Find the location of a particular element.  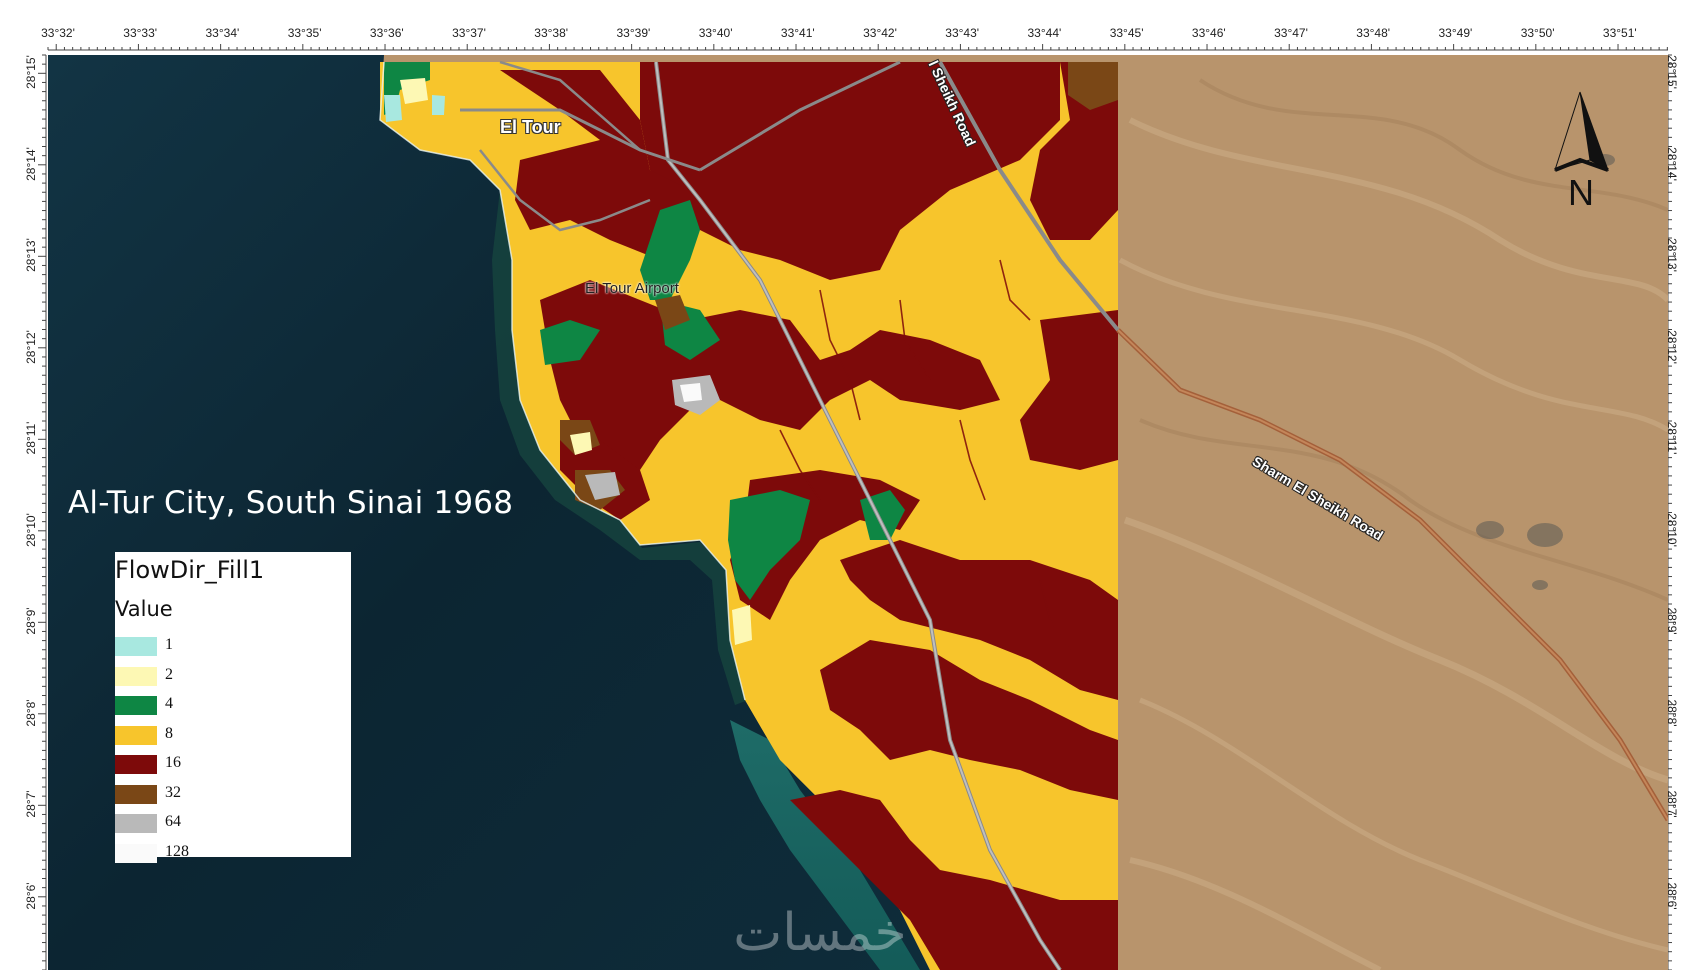

top-coordinate-label: 33°46' is located at coordinates (1208, 33).